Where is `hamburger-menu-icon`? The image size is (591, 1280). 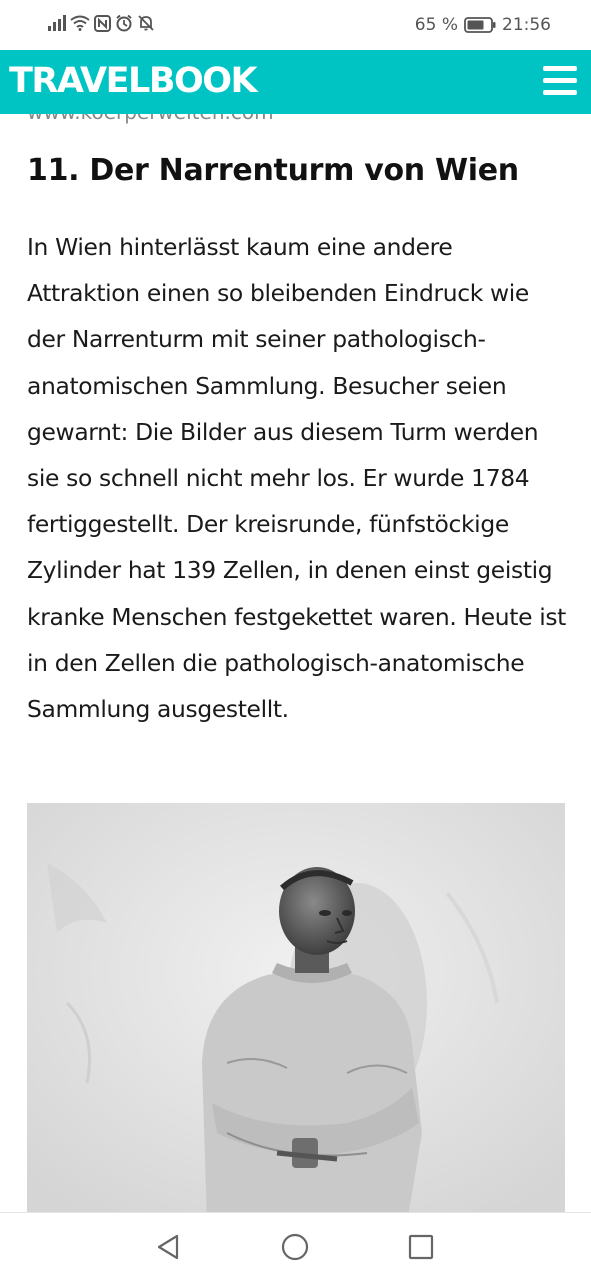 hamburger-menu-icon is located at coordinates (560, 68).